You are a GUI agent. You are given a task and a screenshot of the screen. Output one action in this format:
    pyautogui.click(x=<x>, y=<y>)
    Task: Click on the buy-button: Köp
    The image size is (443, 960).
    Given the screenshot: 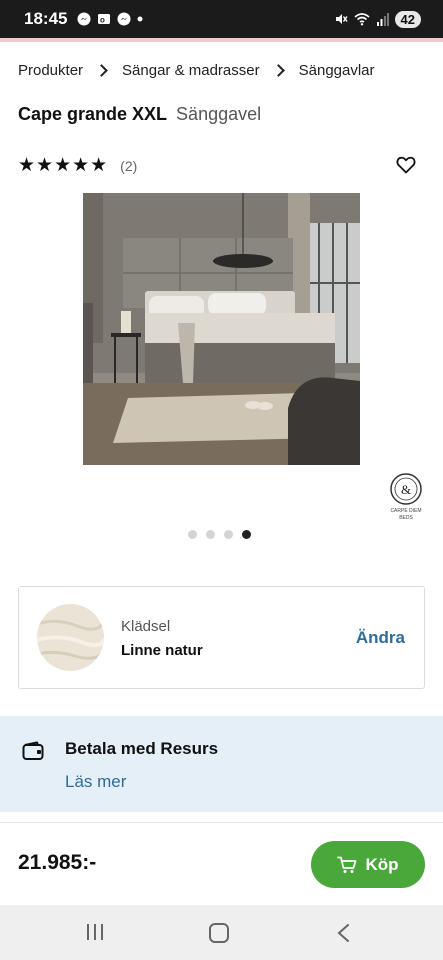 What is the action you would take?
    pyautogui.click(x=368, y=864)
    